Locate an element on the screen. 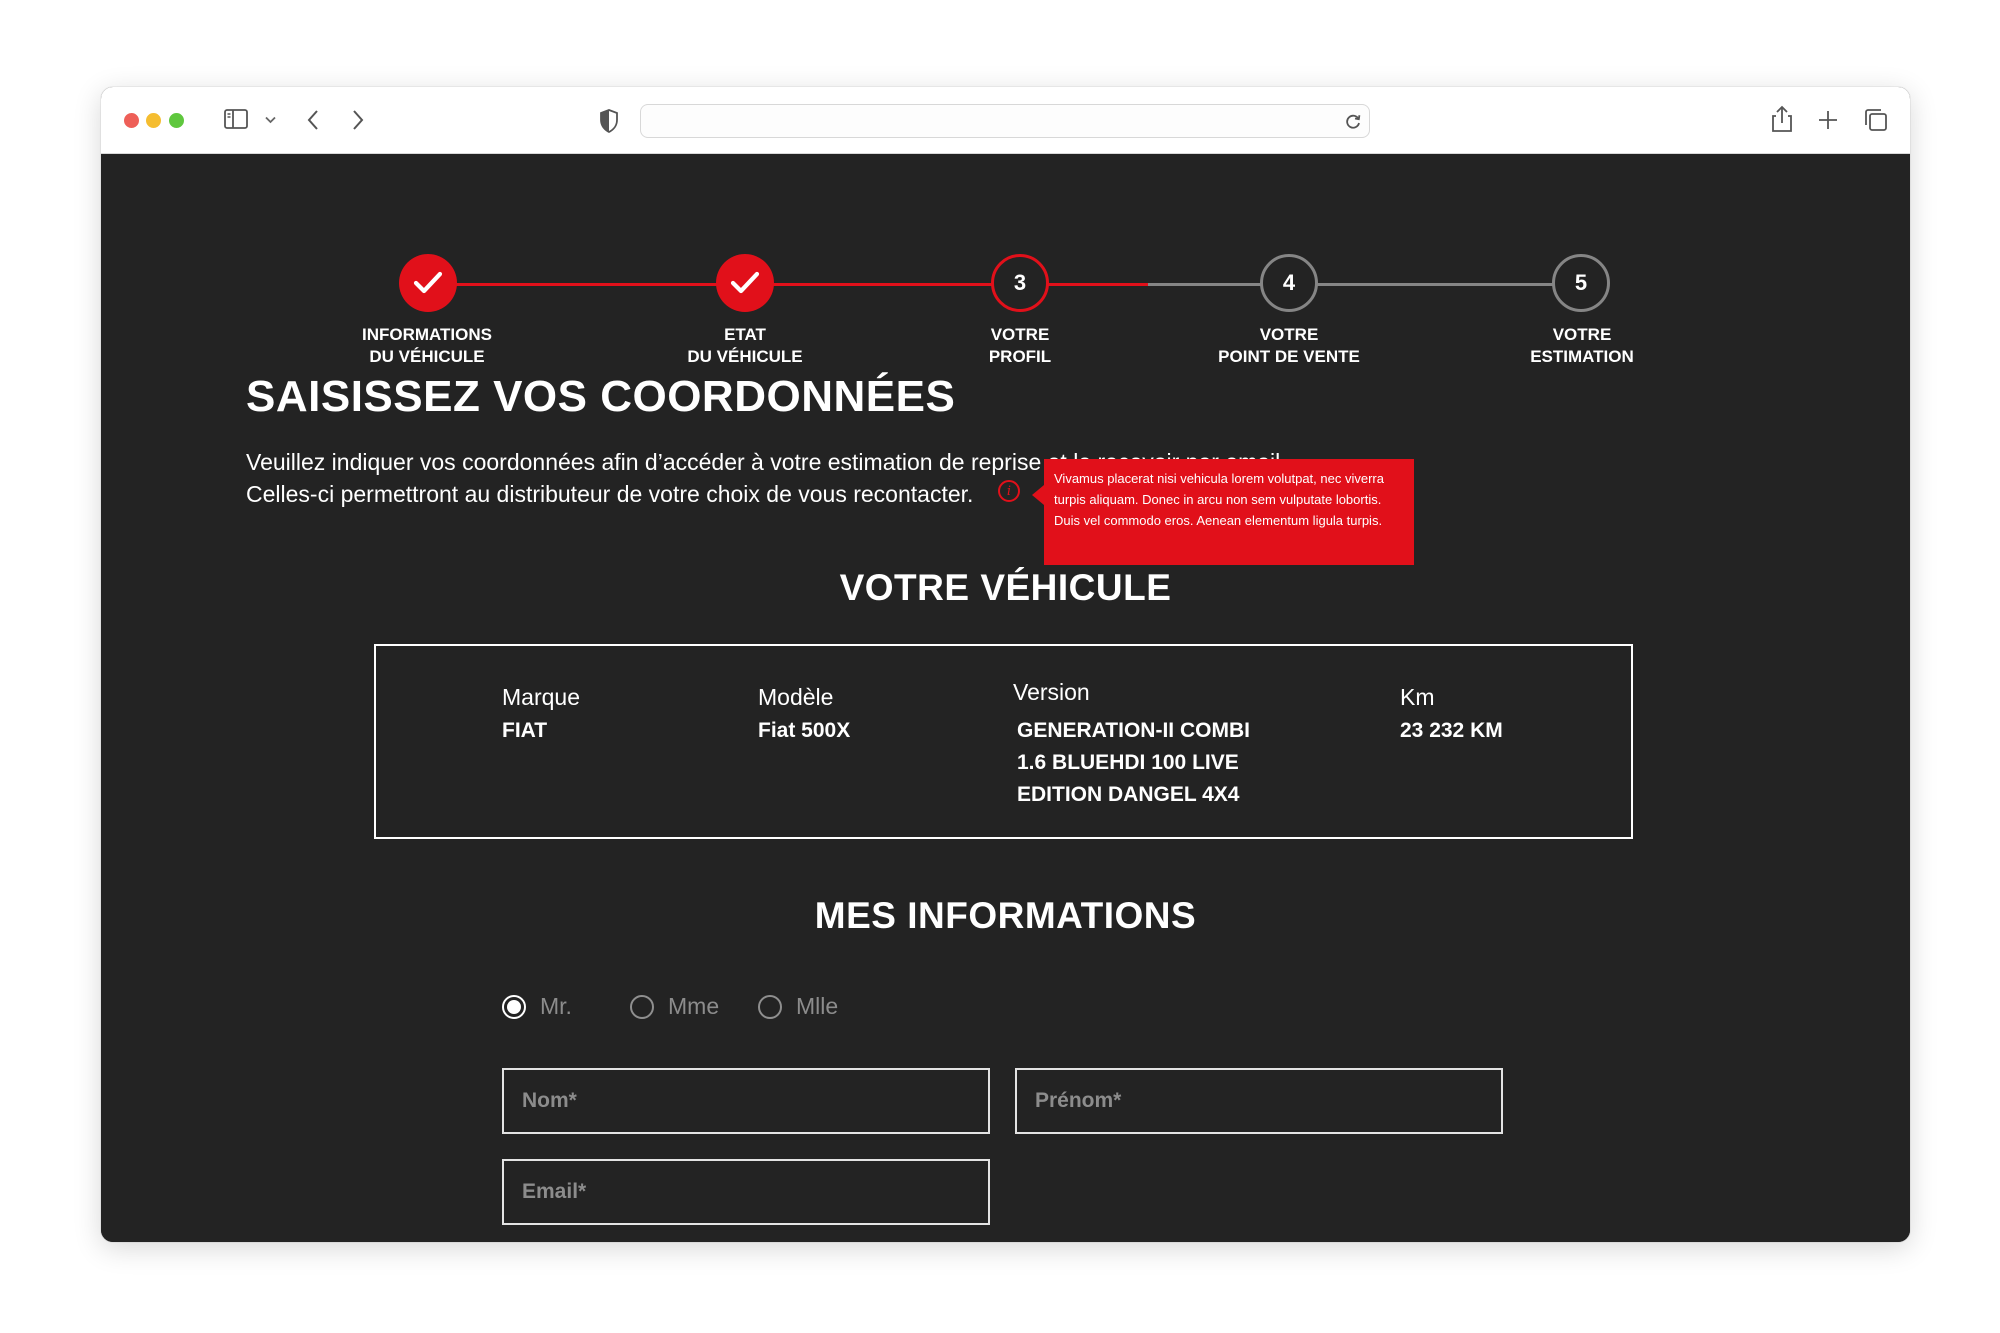 This screenshot has height=1333, width=2000. step-2-circle is located at coordinates (745, 283).